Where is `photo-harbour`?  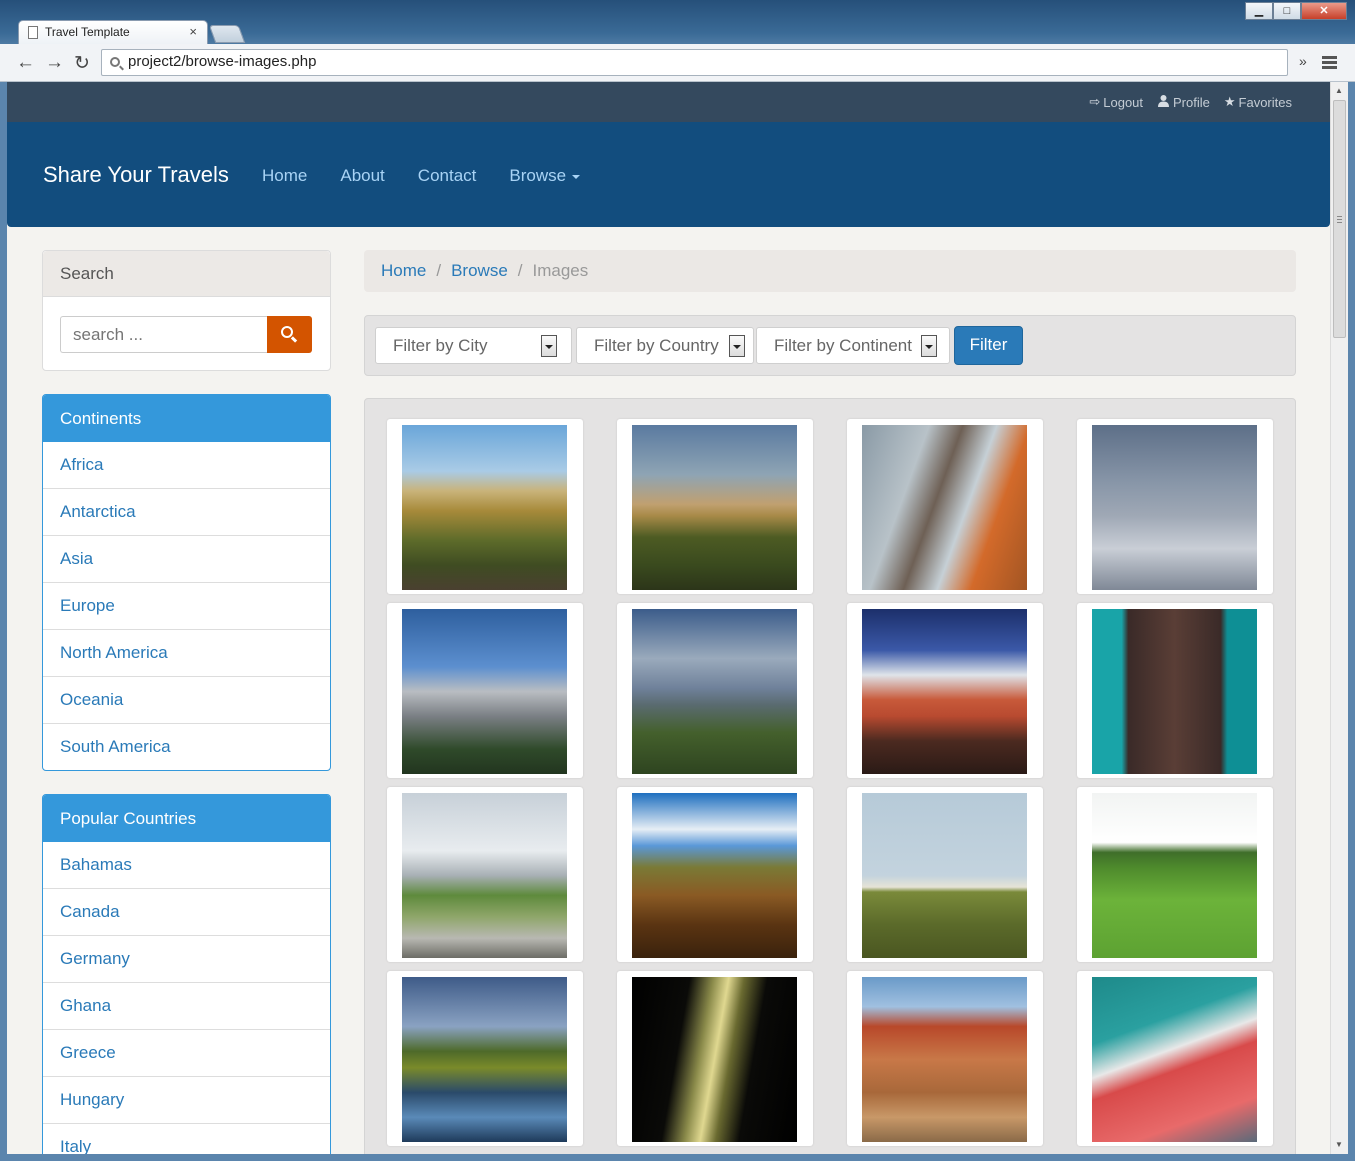 photo-harbour is located at coordinates (944, 691).